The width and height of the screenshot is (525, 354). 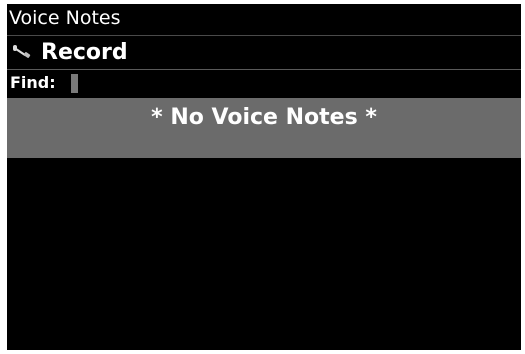 What do you see at coordinates (74, 83) in the screenshot?
I see `find-input` at bounding box center [74, 83].